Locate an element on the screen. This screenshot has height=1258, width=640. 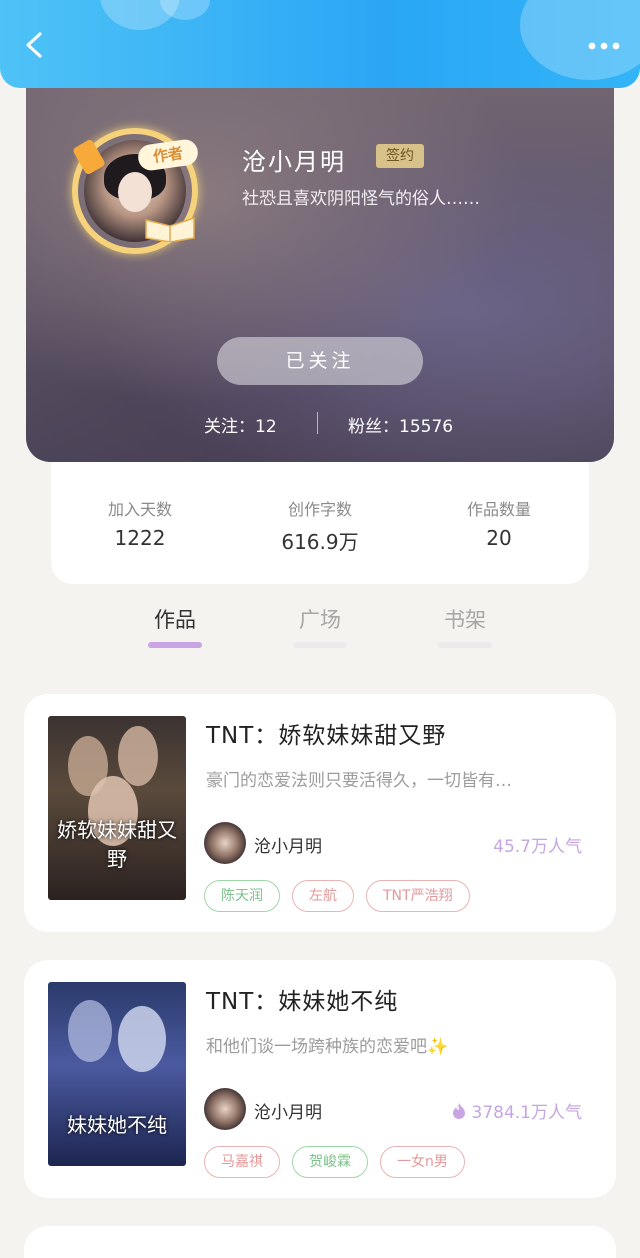
stat-value: 20 is located at coordinates (499, 538).